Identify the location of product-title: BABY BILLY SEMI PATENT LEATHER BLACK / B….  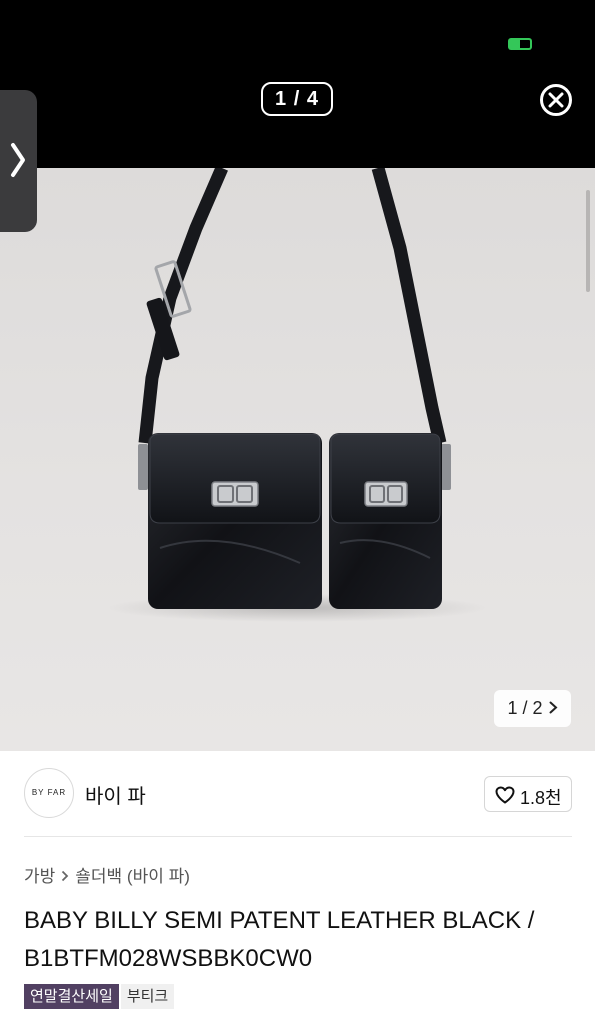
(279, 939).